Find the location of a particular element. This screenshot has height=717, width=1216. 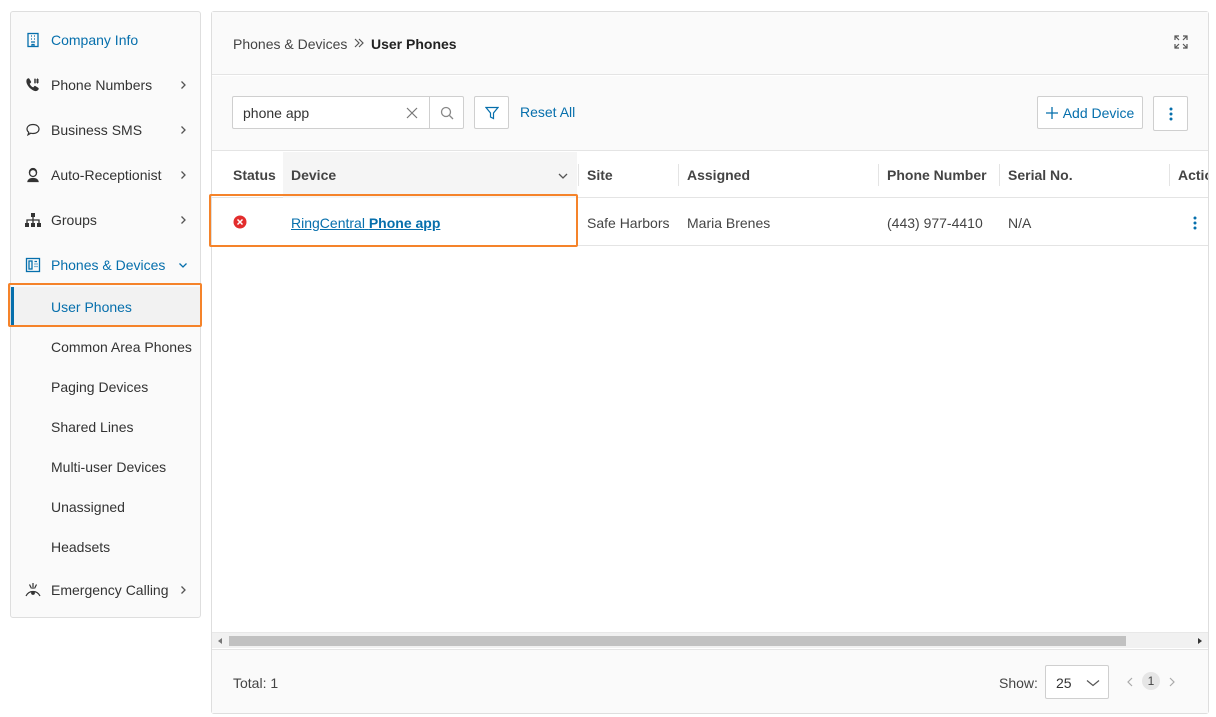

show-label: Show: is located at coordinates (1018, 683).